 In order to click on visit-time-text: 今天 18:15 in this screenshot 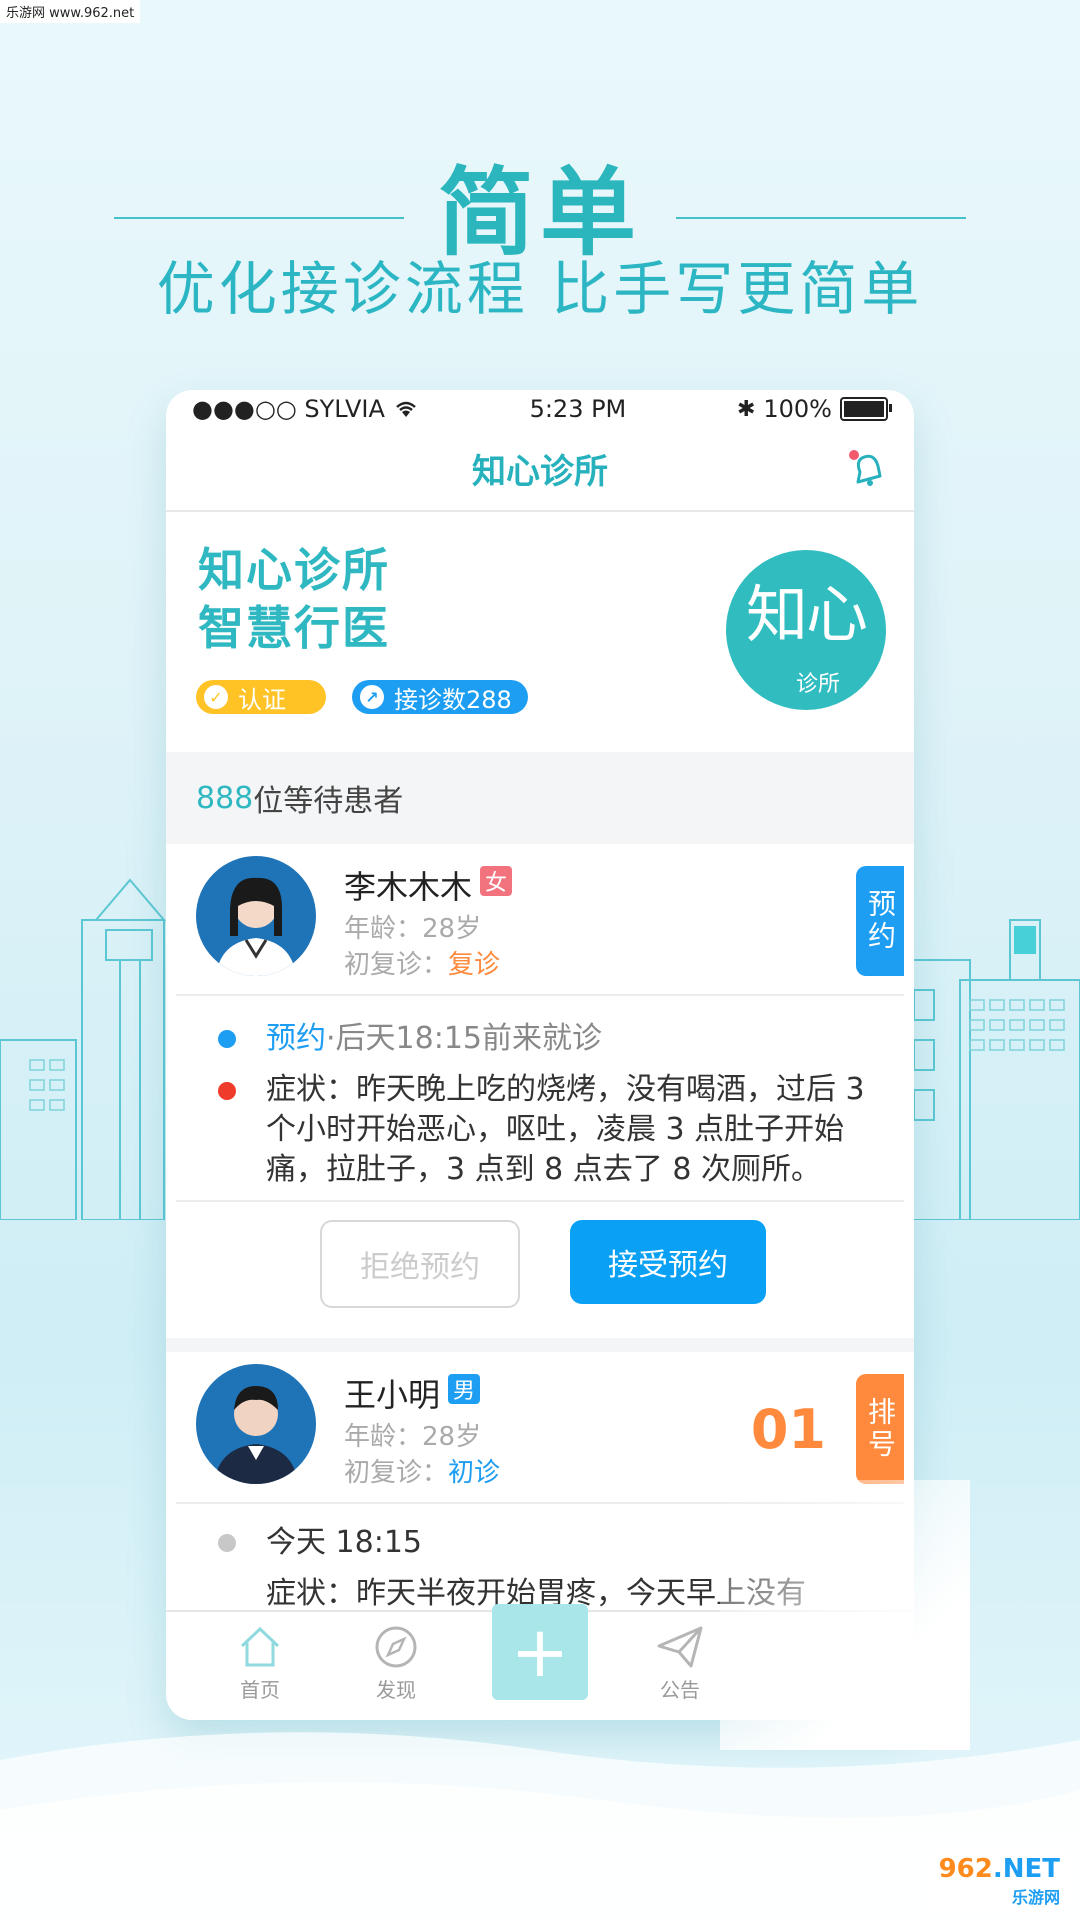, I will do `click(344, 1542)`.